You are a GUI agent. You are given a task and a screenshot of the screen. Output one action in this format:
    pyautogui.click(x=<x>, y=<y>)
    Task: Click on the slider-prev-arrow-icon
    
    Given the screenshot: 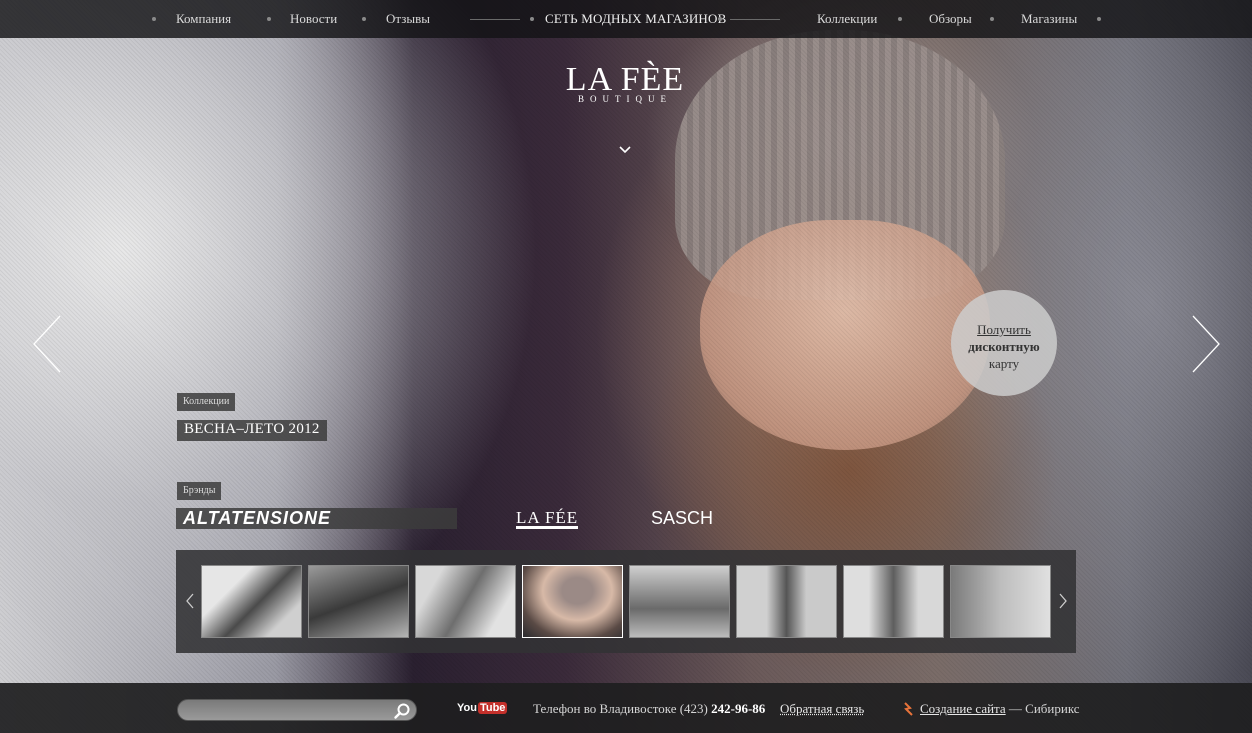 What is the action you would take?
    pyautogui.click(x=47, y=344)
    